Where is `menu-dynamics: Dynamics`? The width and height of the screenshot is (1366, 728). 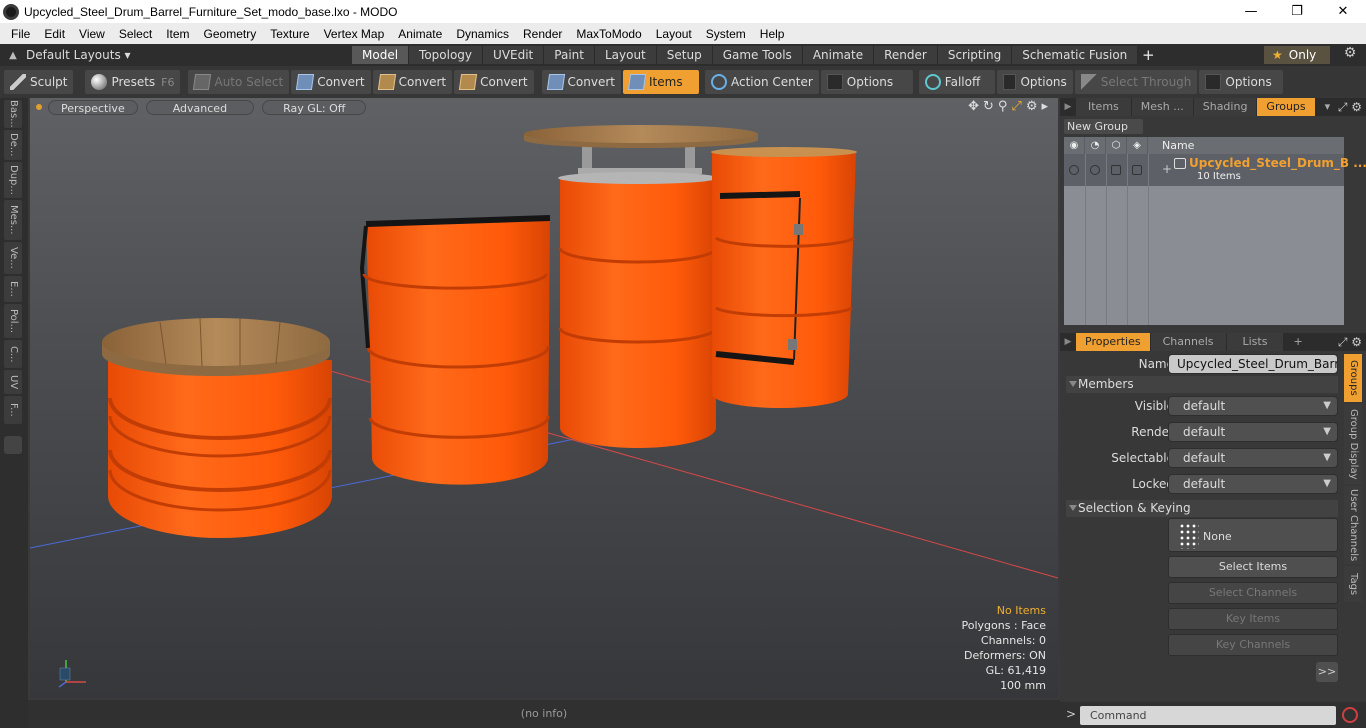
menu-dynamics: Dynamics is located at coordinates (482, 34).